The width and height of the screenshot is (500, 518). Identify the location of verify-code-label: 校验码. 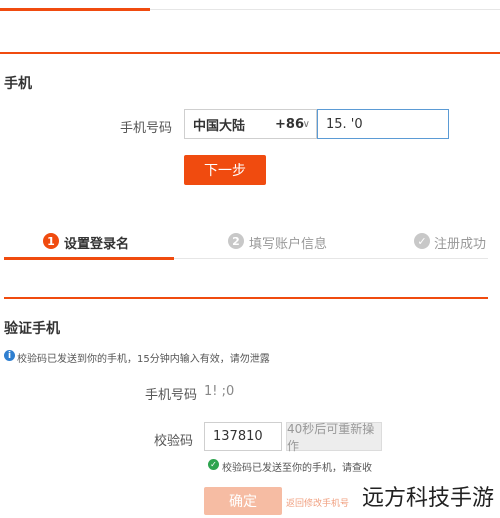
(174, 441).